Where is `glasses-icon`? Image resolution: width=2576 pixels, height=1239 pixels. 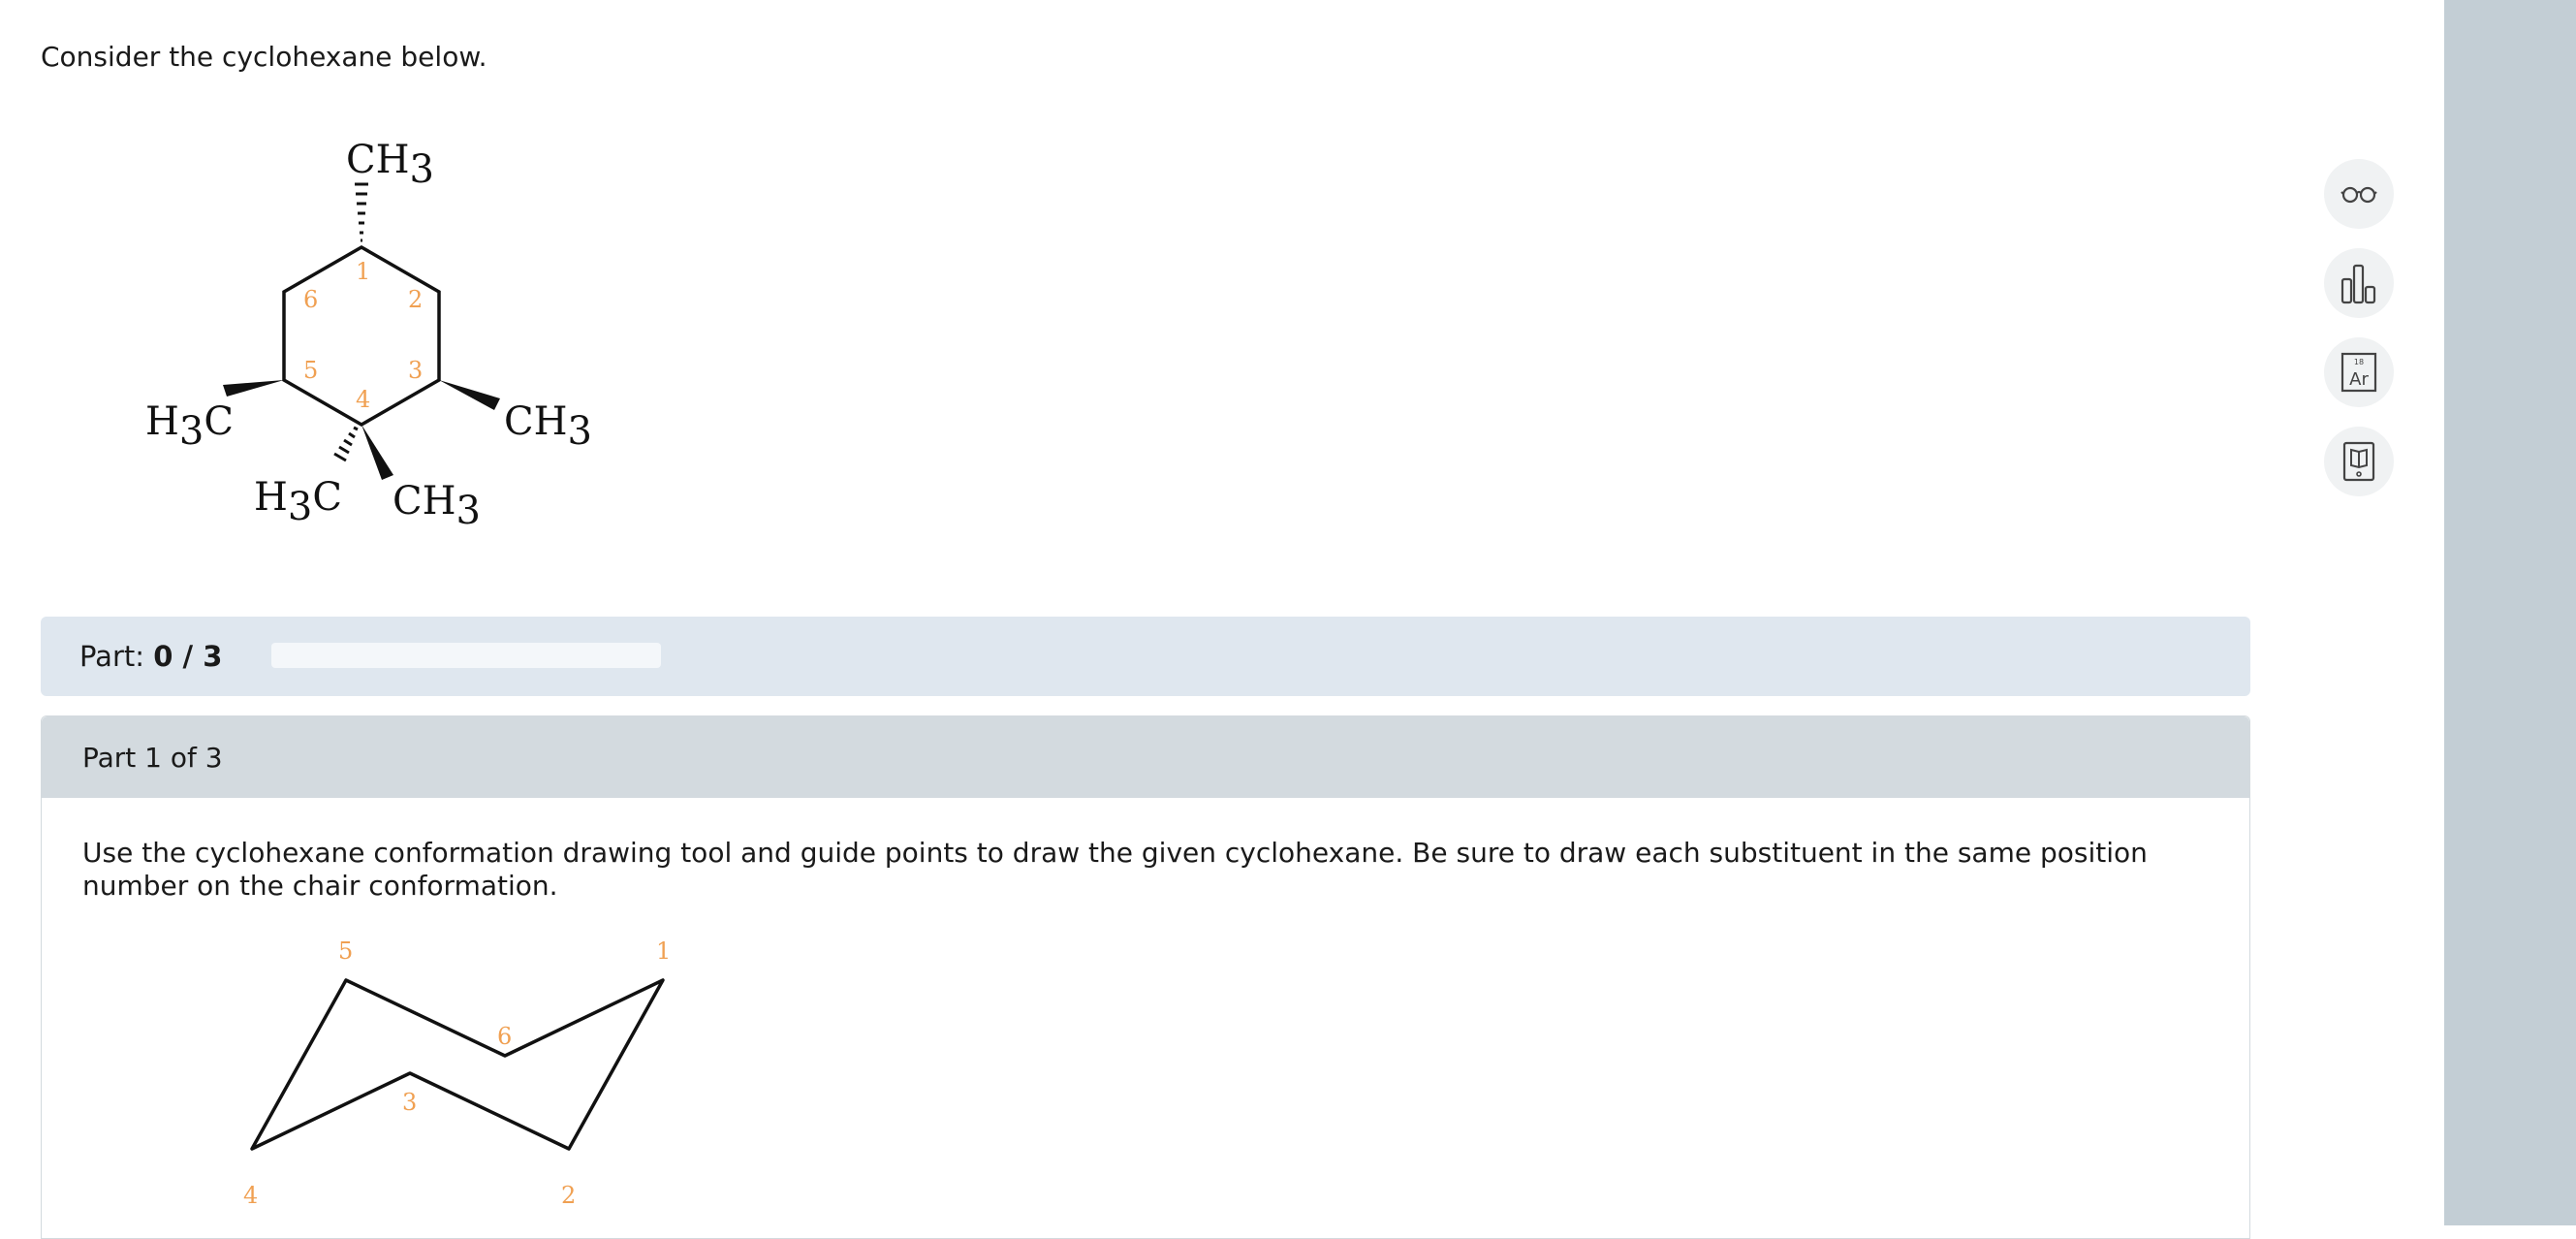 glasses-icon is located at coordinates (2359, 194).